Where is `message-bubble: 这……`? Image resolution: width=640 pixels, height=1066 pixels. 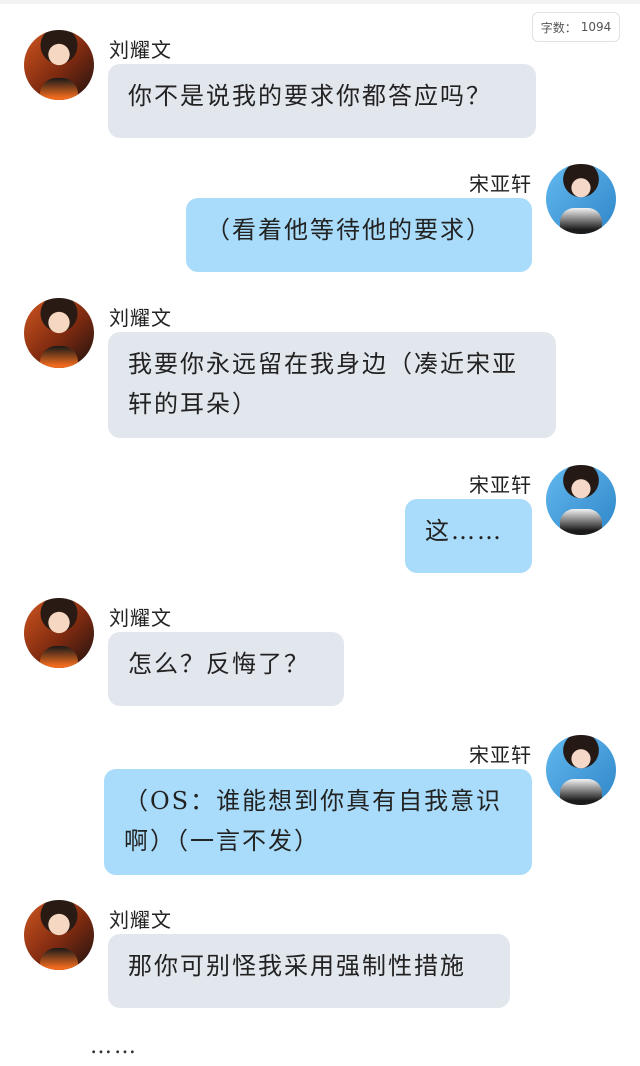 message-bubble: 这…… is located at coordinates (468, 536).